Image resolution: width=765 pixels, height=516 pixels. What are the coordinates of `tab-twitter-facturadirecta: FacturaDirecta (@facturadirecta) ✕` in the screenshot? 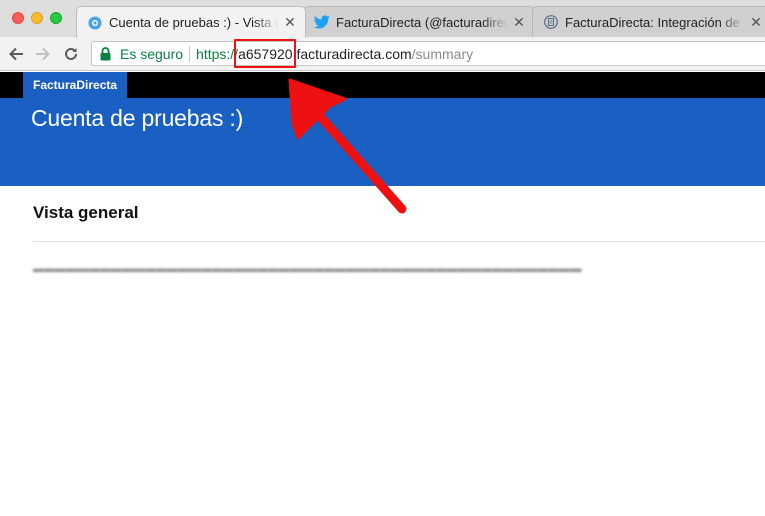 It's located at (419, 21).